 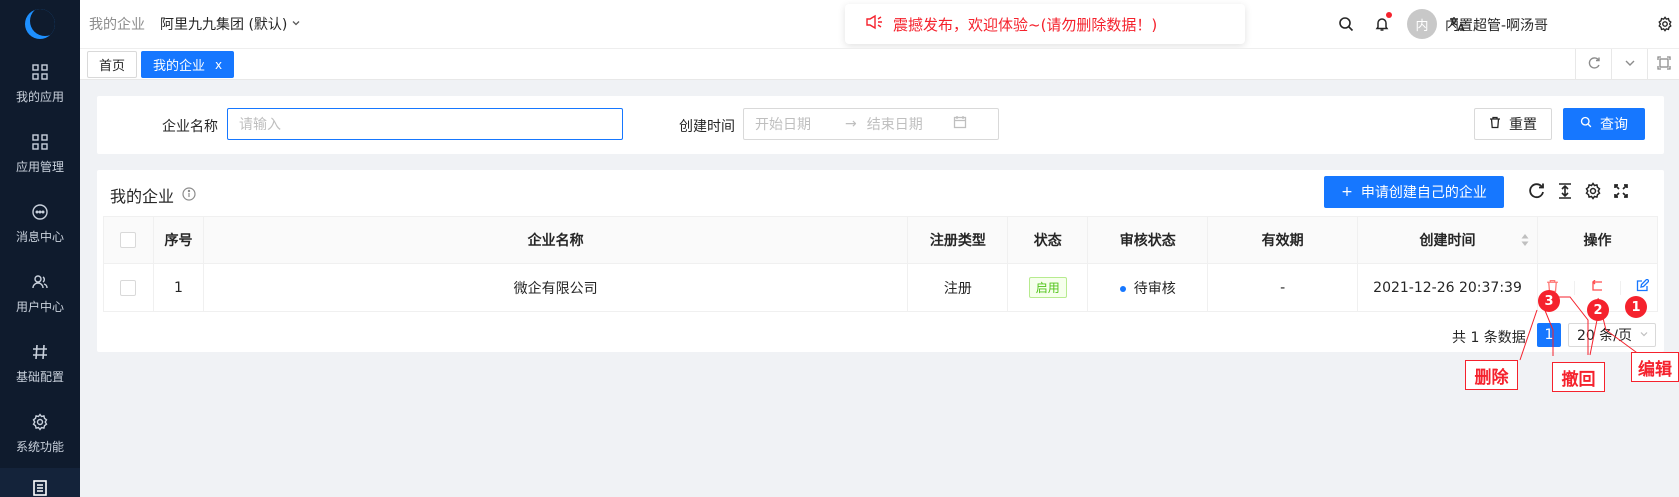 I want to click on users-icon, so click(x=40, y=282).